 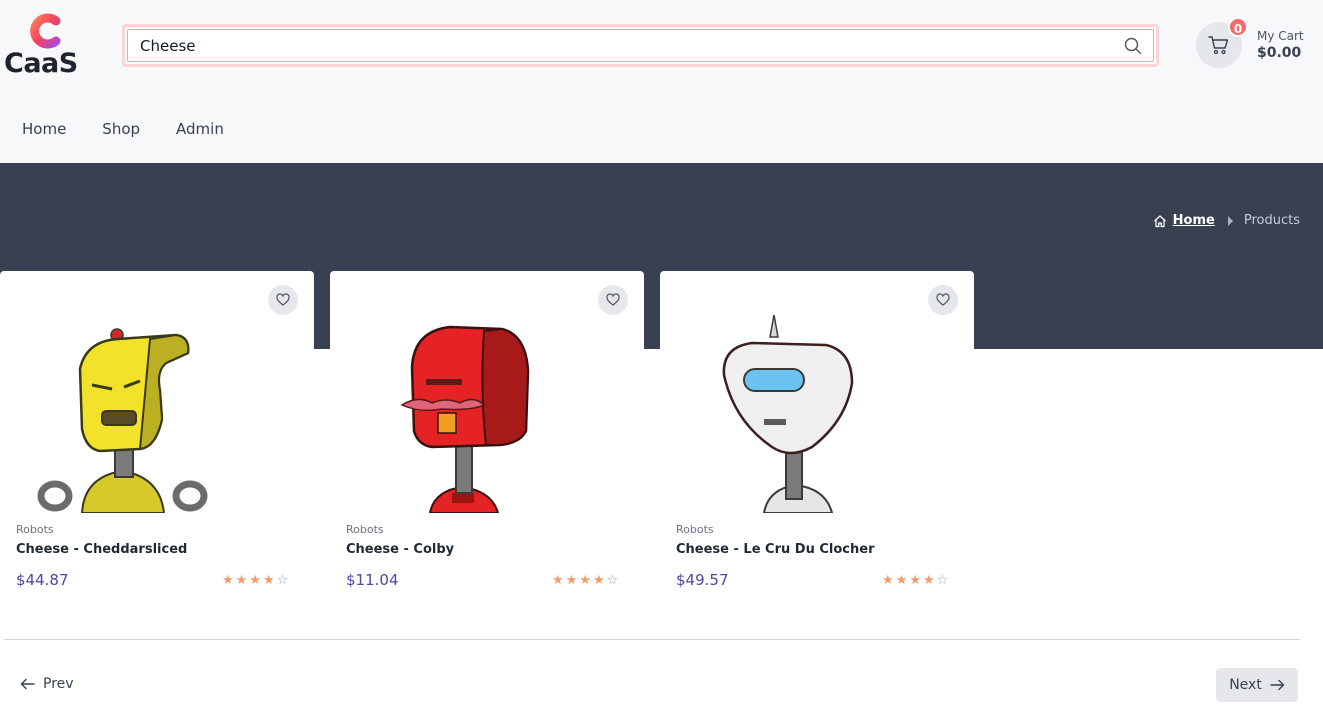 I want to click on divider, so click(x=652, y=639).